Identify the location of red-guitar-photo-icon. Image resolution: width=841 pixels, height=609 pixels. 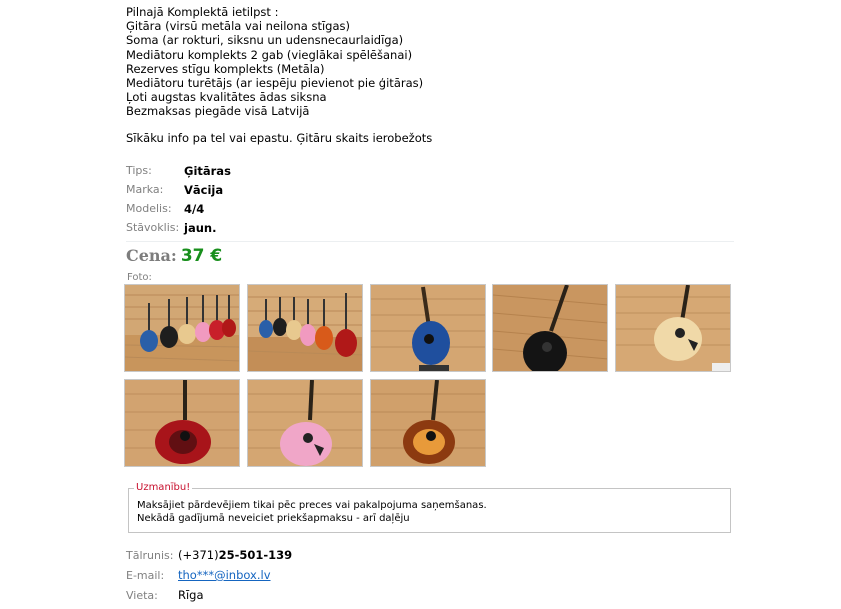
(182, 423).